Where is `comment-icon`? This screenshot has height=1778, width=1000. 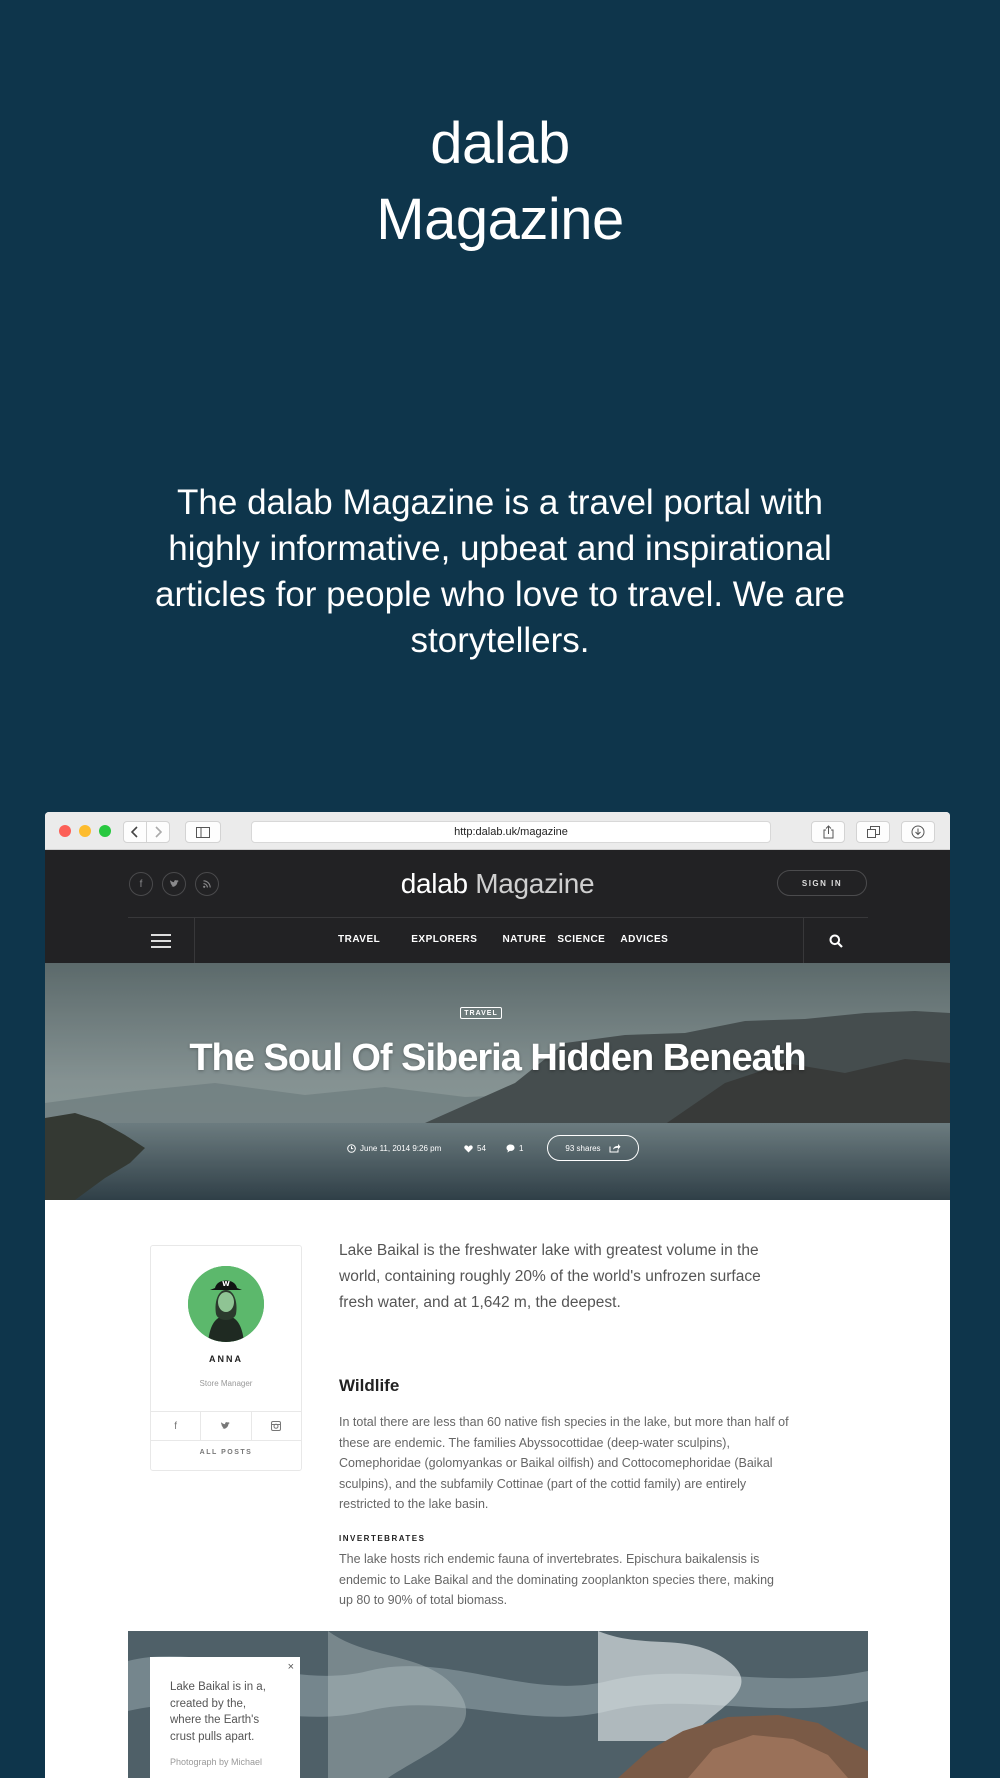
comment-icon is located at coordinates (510, 1148).